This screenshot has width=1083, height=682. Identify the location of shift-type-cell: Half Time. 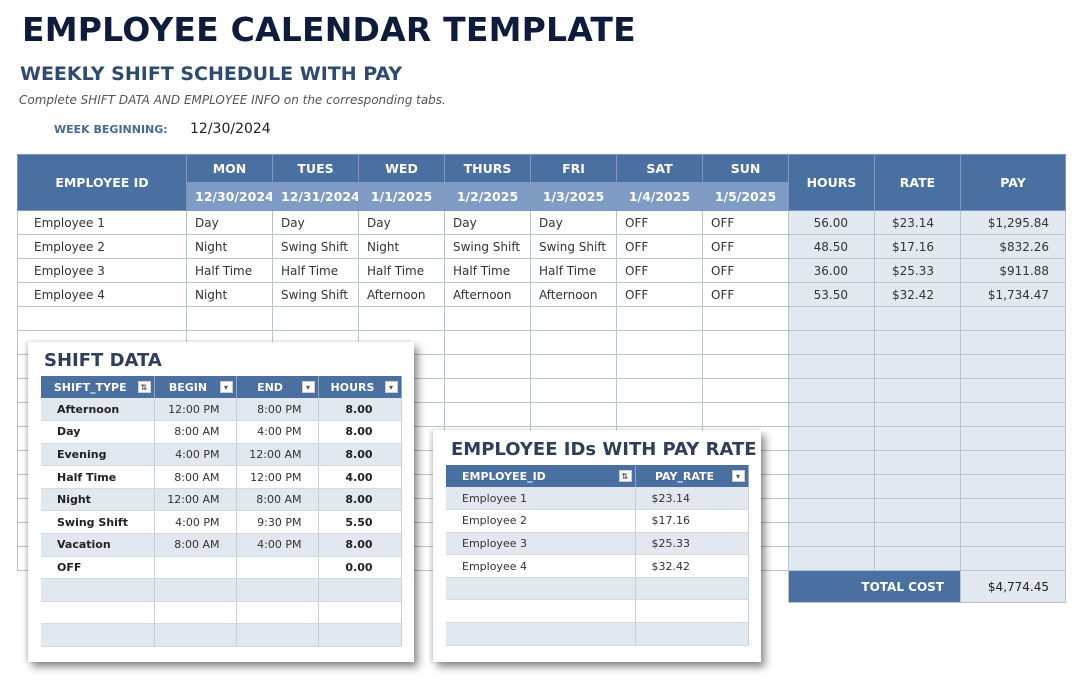
(98, 477).